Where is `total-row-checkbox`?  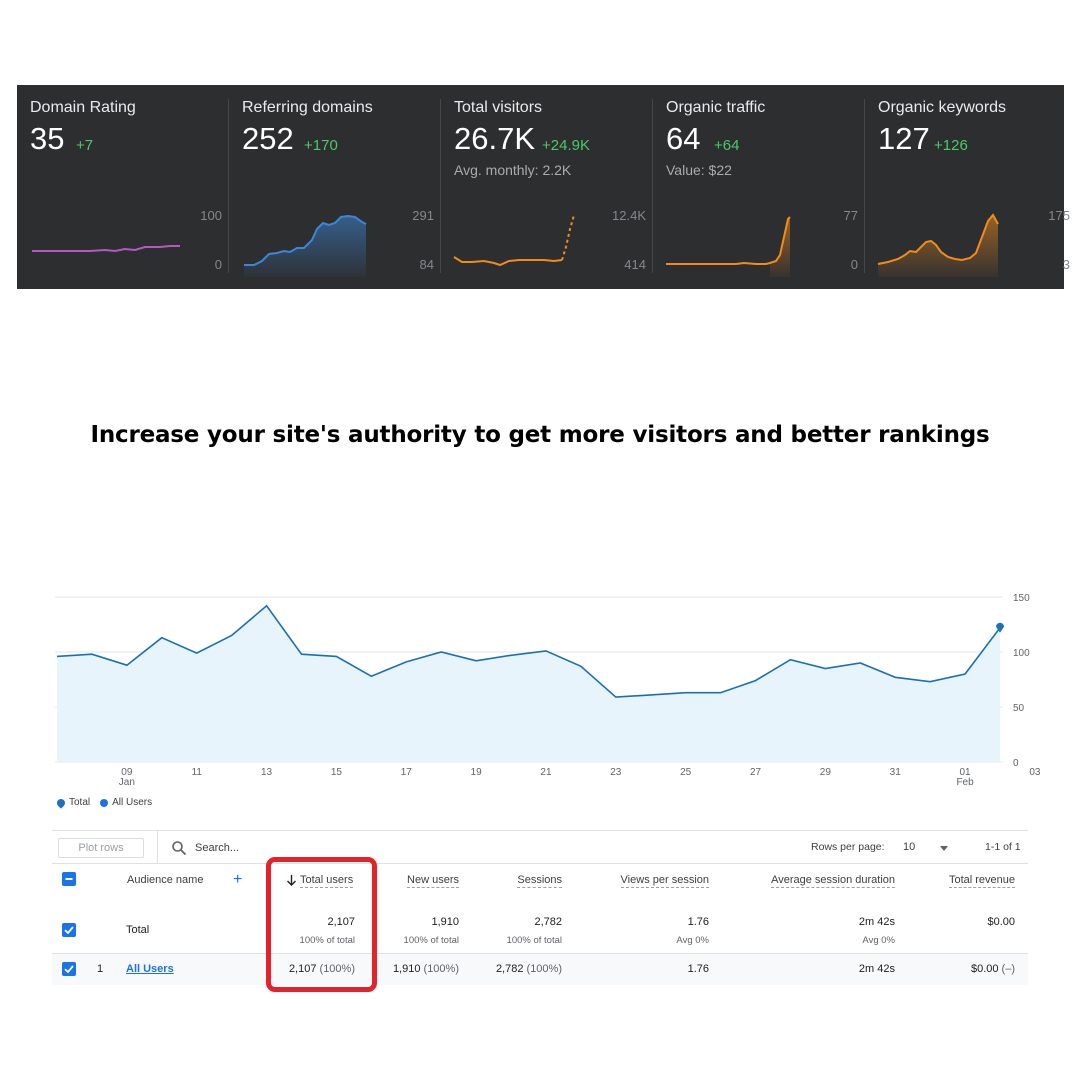
total-row-checkbox is located at coordinates (69, 930).